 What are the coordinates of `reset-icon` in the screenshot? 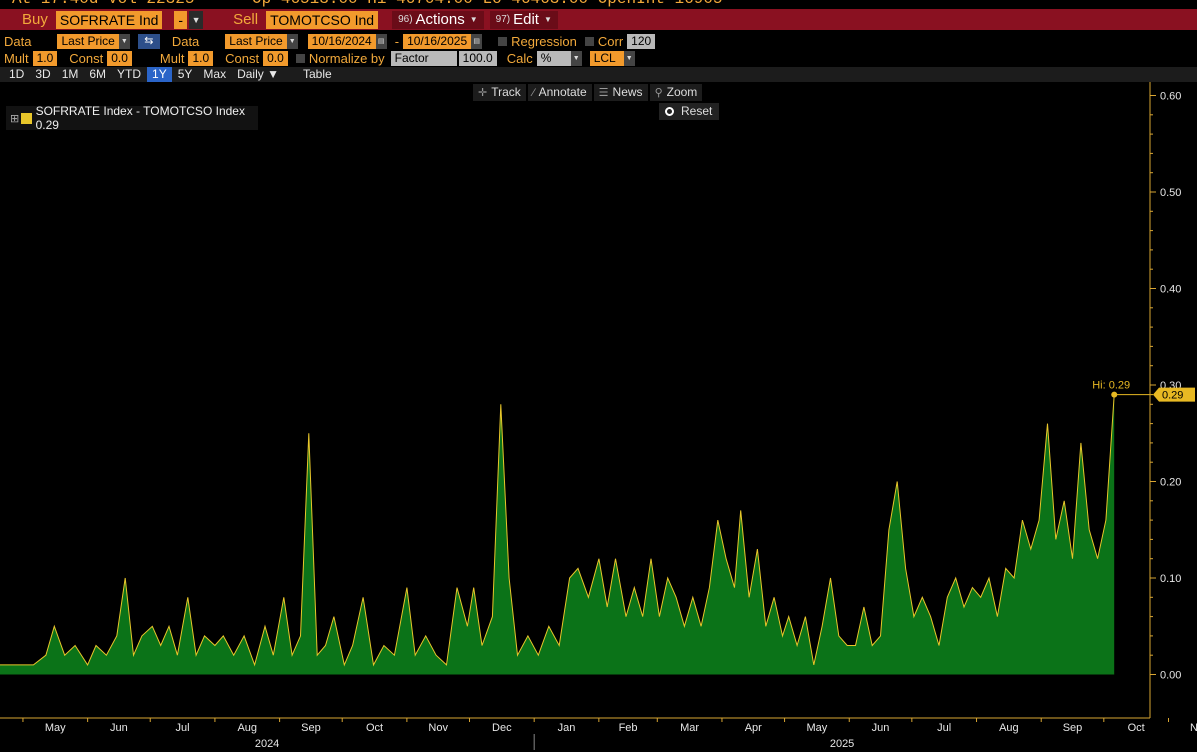 It's located at (669, 111).